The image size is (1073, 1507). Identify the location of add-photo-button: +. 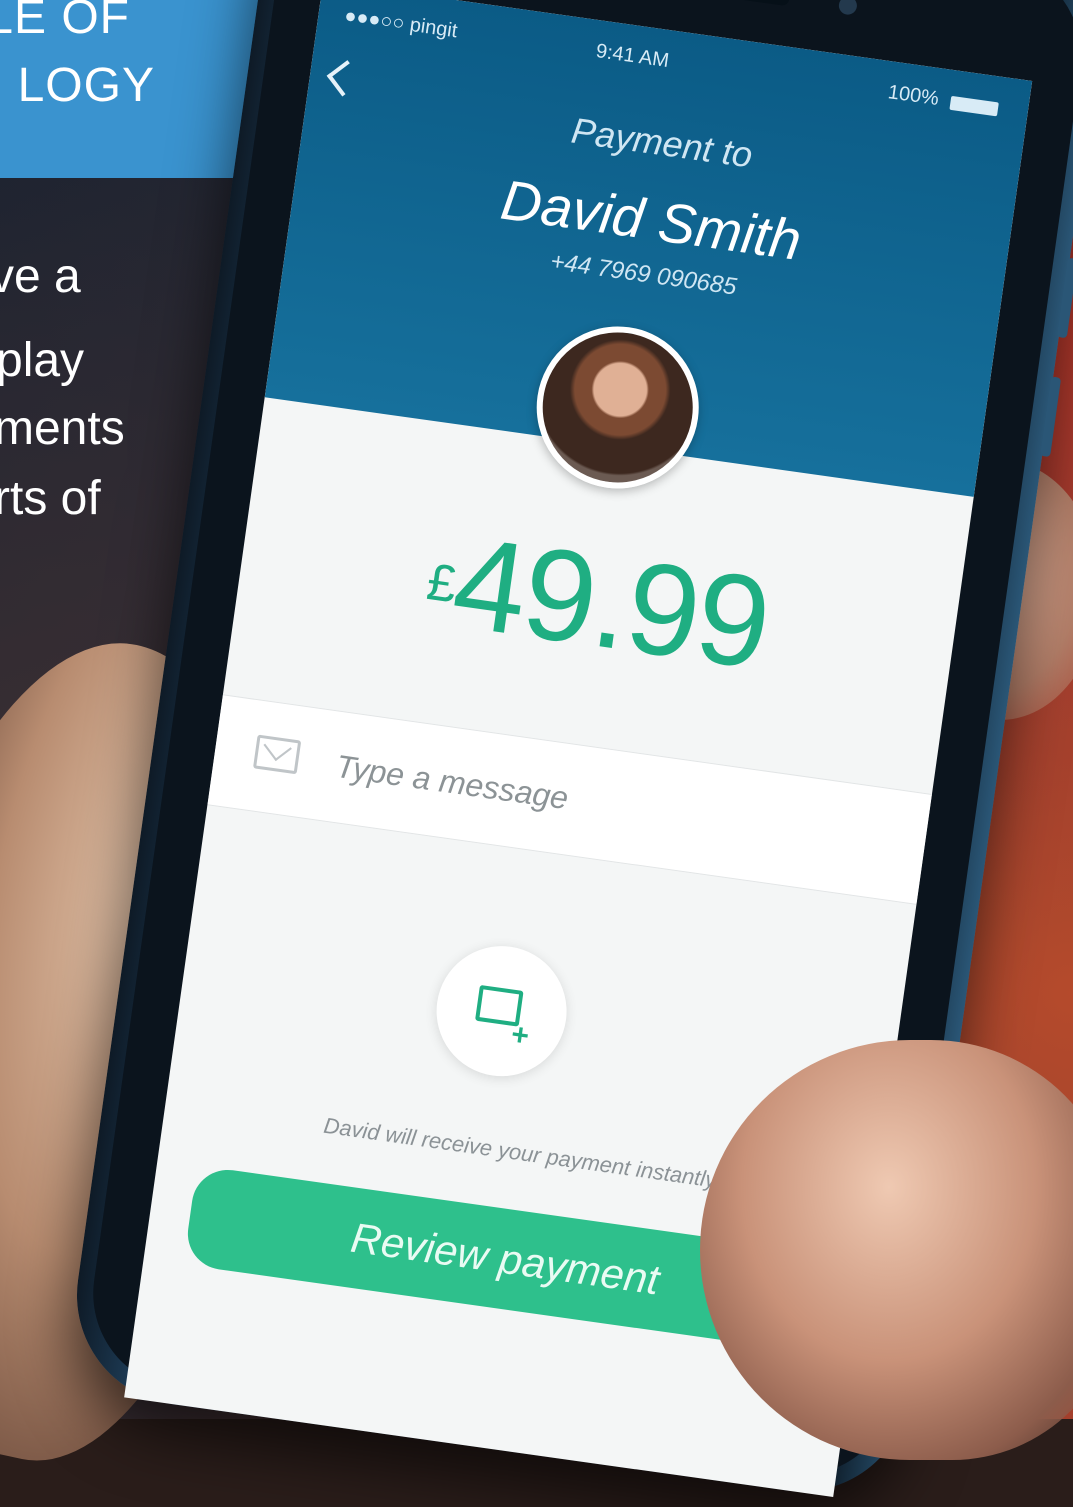
(501, 1011).